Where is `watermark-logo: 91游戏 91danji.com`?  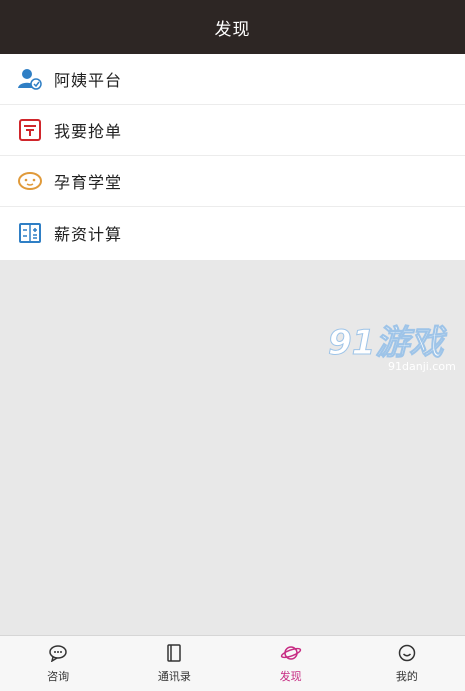 watermark-logo: 91游戏 91danji.com is located at coordinates (392, 348).